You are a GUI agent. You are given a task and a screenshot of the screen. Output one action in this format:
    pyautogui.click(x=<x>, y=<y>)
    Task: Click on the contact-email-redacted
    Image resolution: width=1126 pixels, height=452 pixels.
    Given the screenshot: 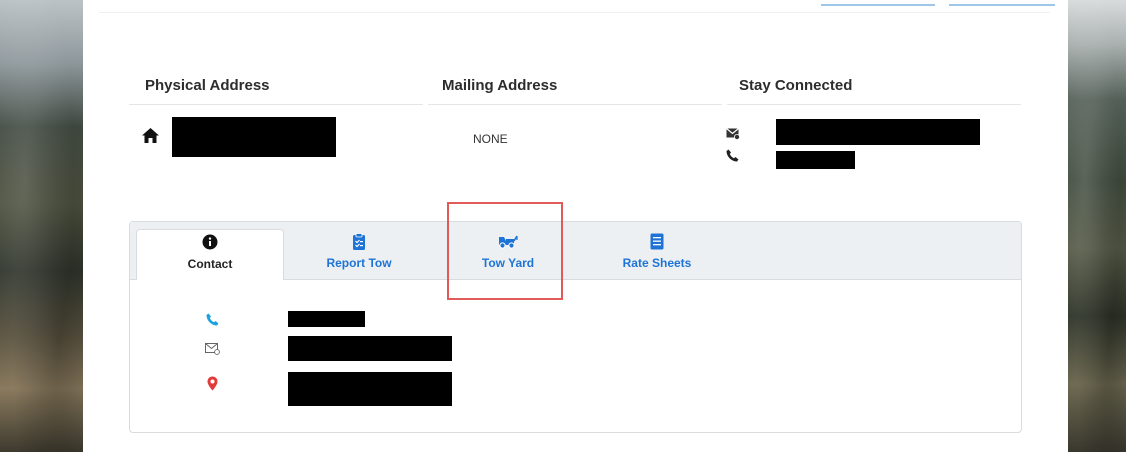 What is the action you would take?
    pyautogui.click(x=370, y=348)
    